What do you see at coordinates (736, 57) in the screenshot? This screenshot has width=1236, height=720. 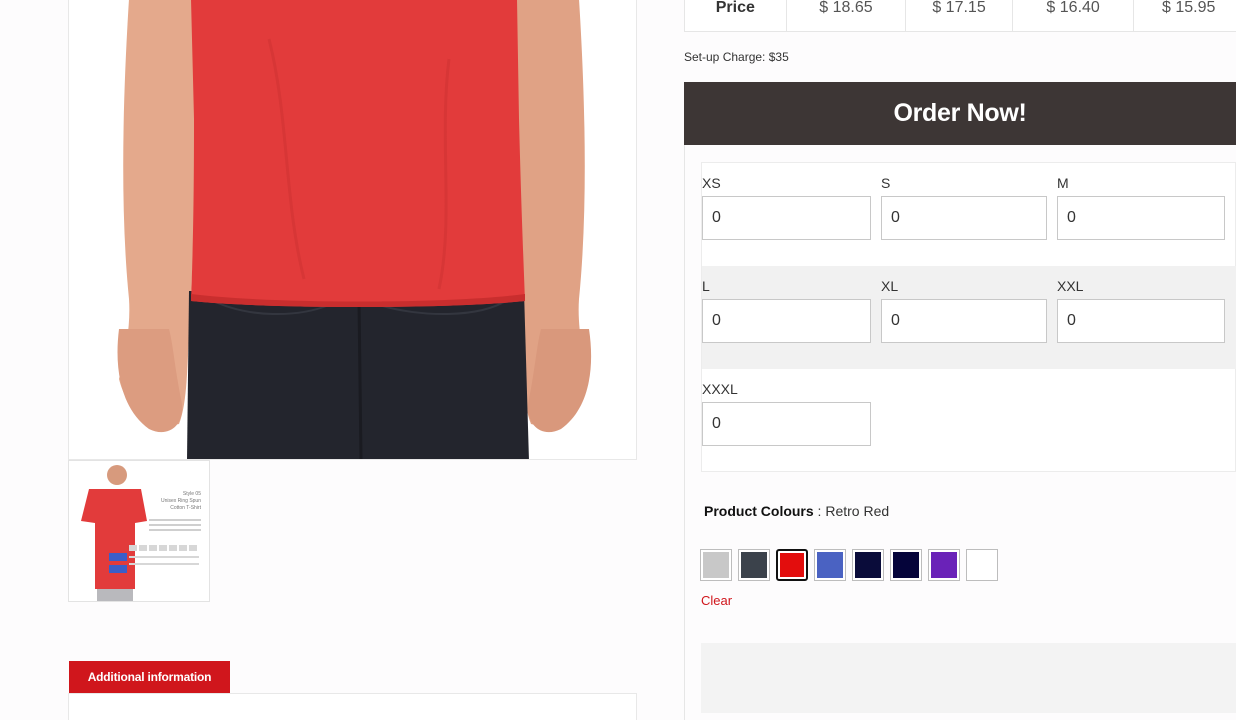 I see `setup-charge: Set-up Charge: $35` at bounding box center [736, 57].